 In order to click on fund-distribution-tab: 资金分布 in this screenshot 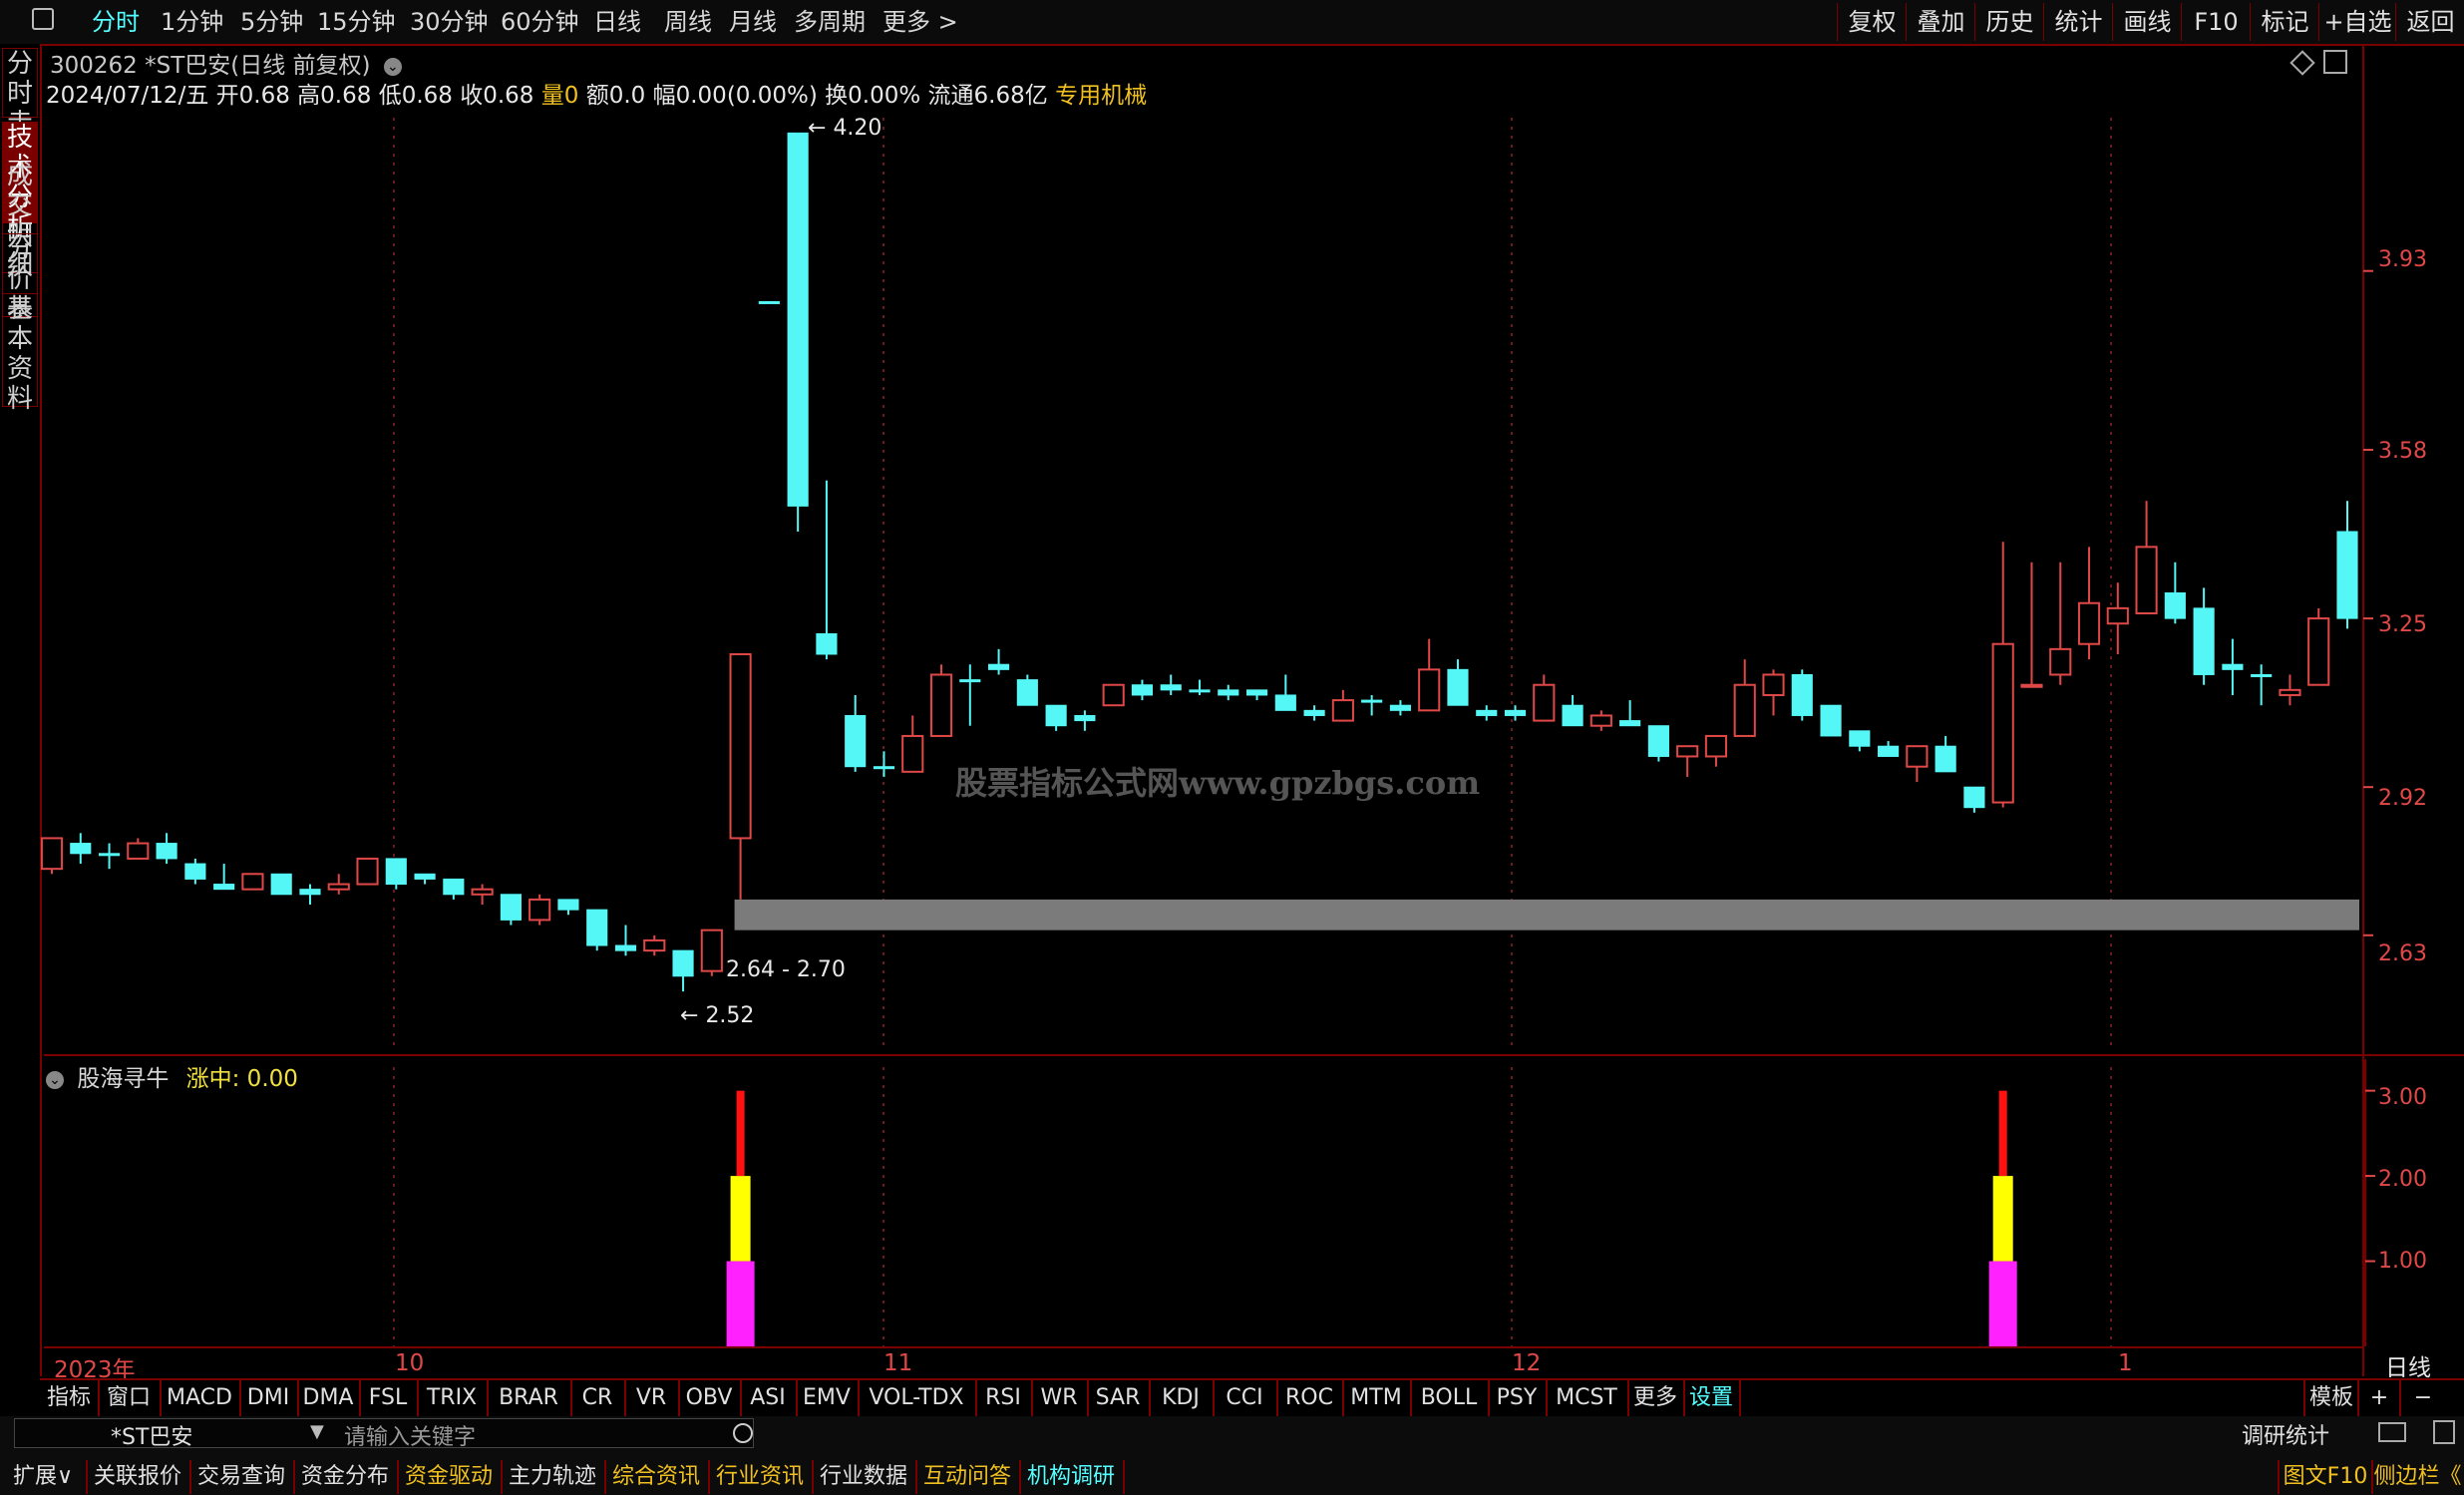, I will do `click(346, 1477)`.